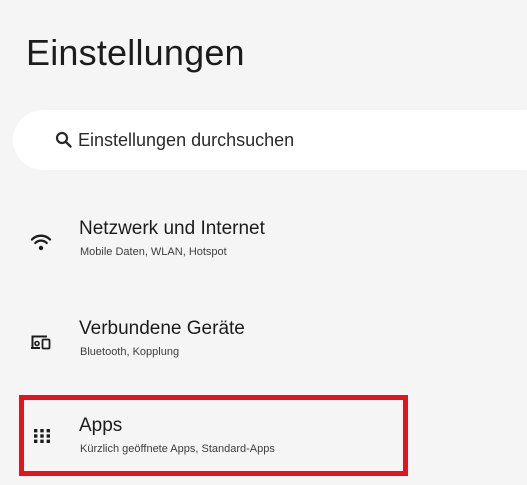 The image size is (527, 485). Describe the element at coordinates (41, 342) in the screenshot. I see `connected-devices-icon` at that location.